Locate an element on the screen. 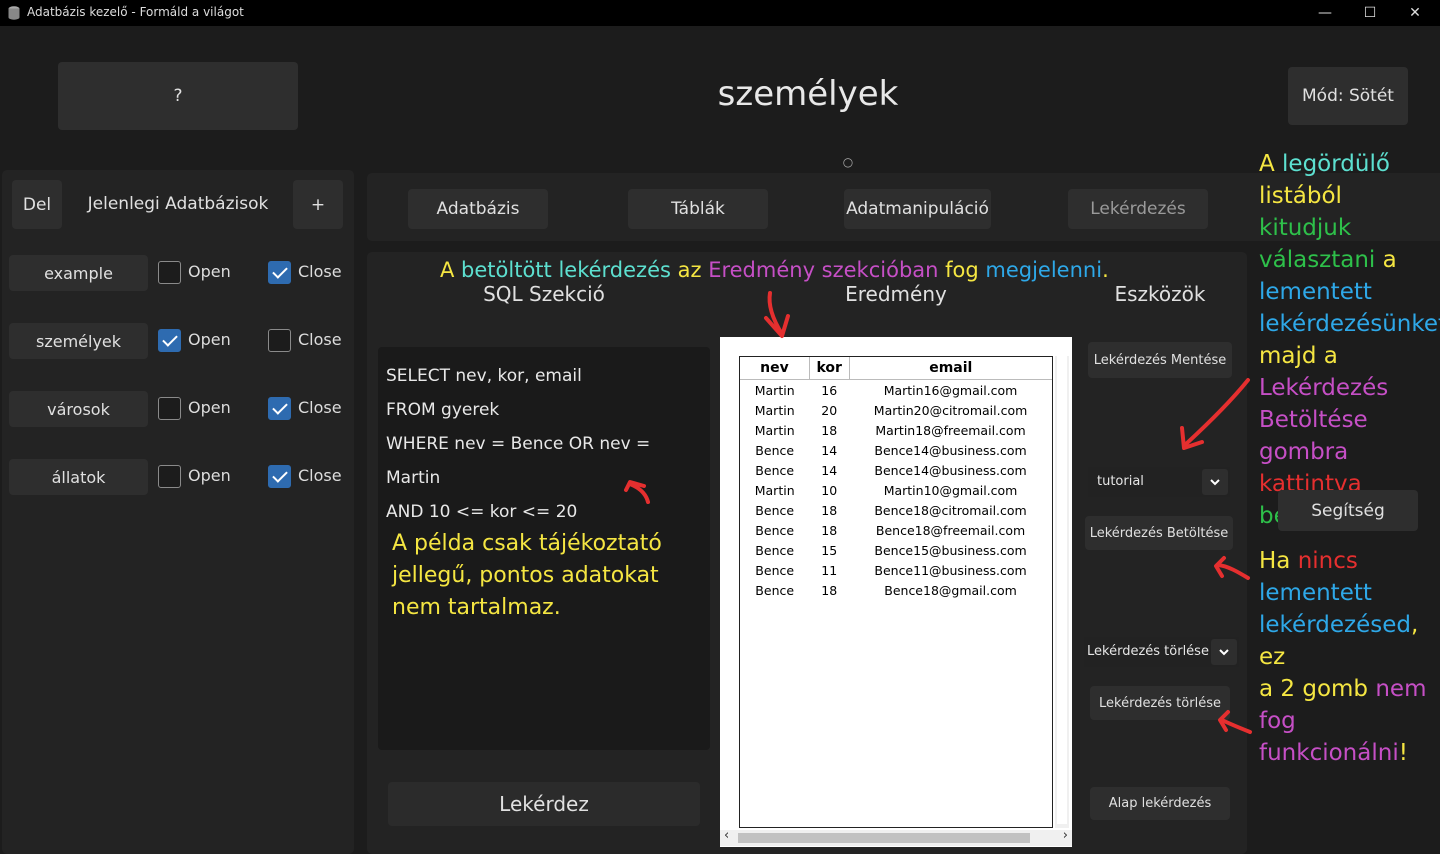 The height and width of the screenshot is (854, 1440). saved-query-value: tutorial is located at coordinates (1120, 481).